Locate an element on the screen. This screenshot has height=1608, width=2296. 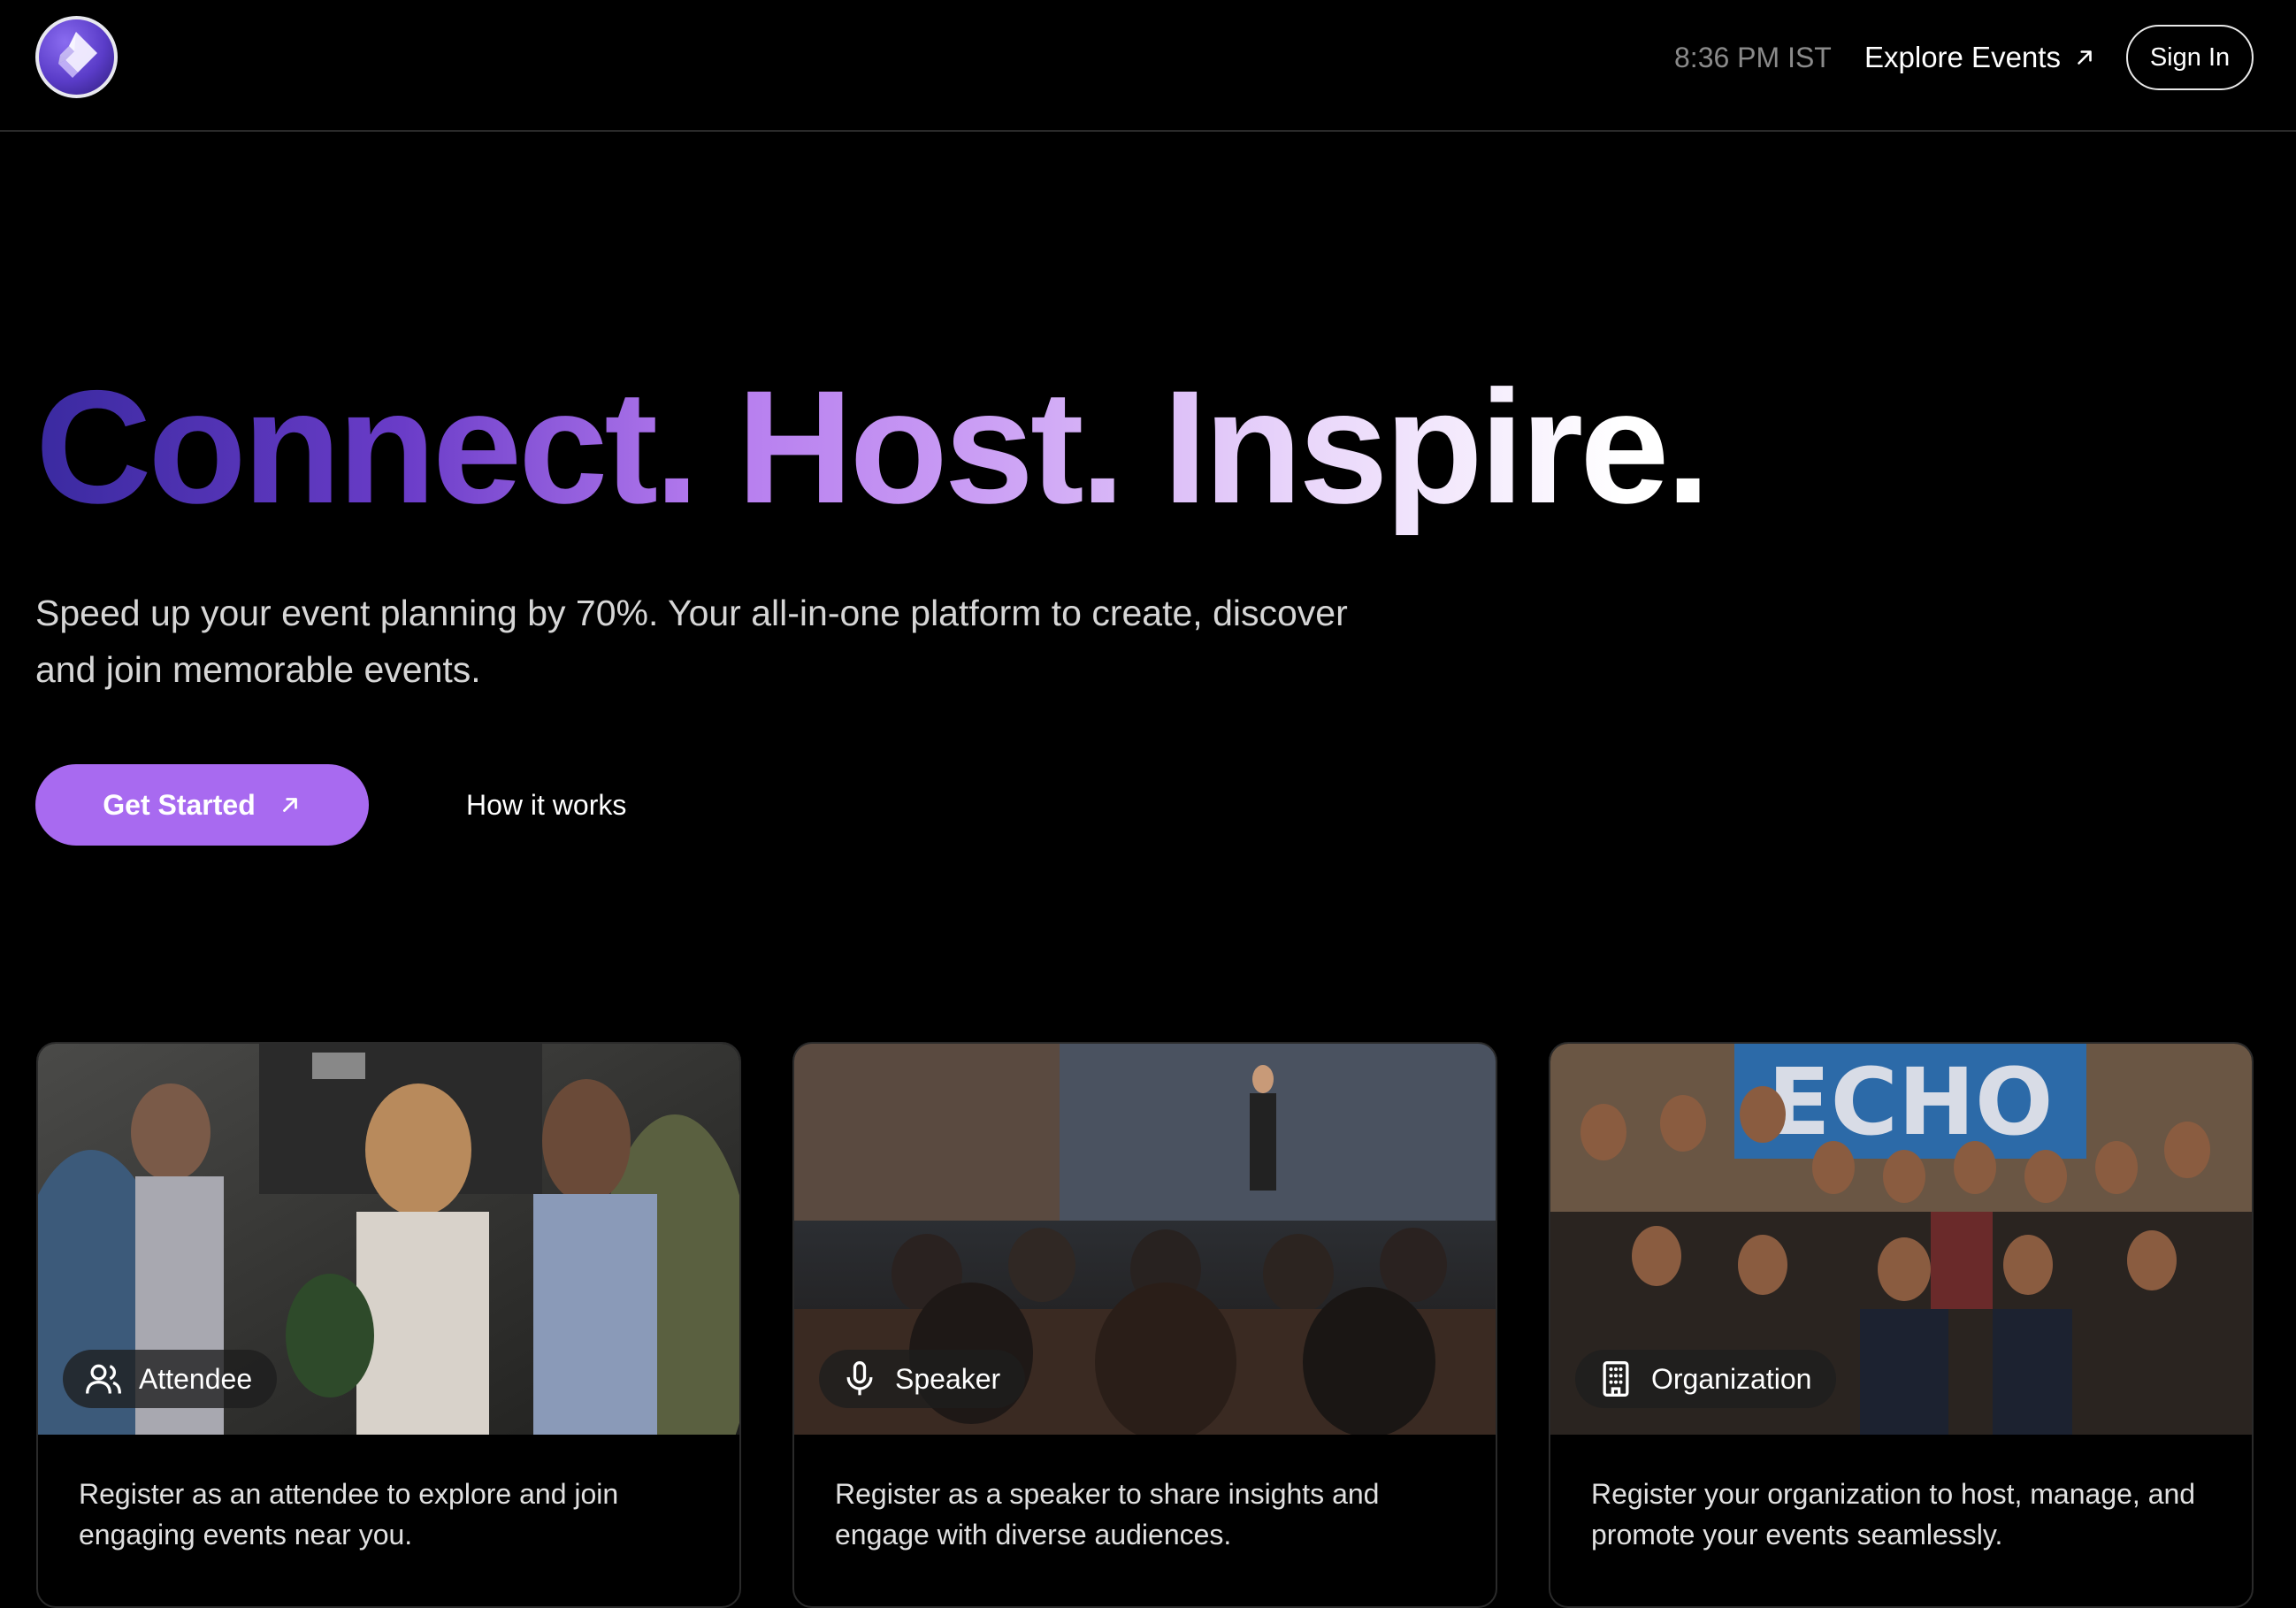
organization-label: Organization is located at coordinates (1731, 1379).